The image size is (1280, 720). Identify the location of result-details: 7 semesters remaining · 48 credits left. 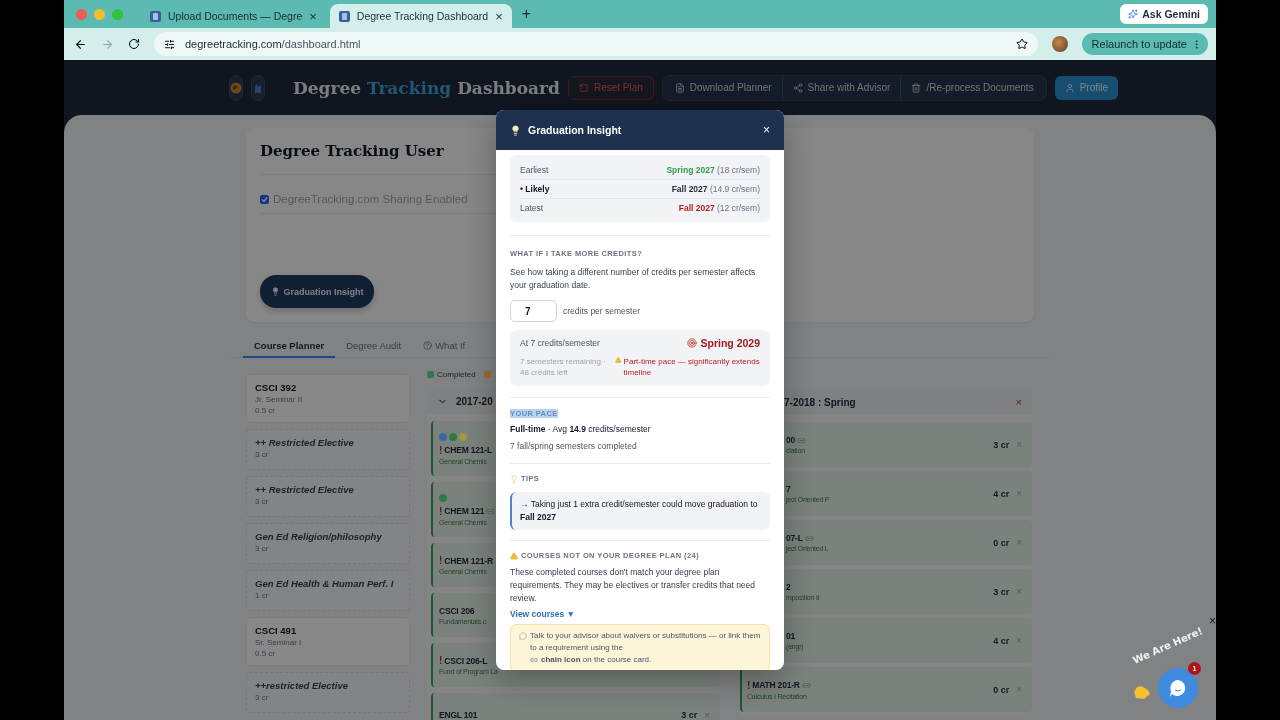
(563, 367).